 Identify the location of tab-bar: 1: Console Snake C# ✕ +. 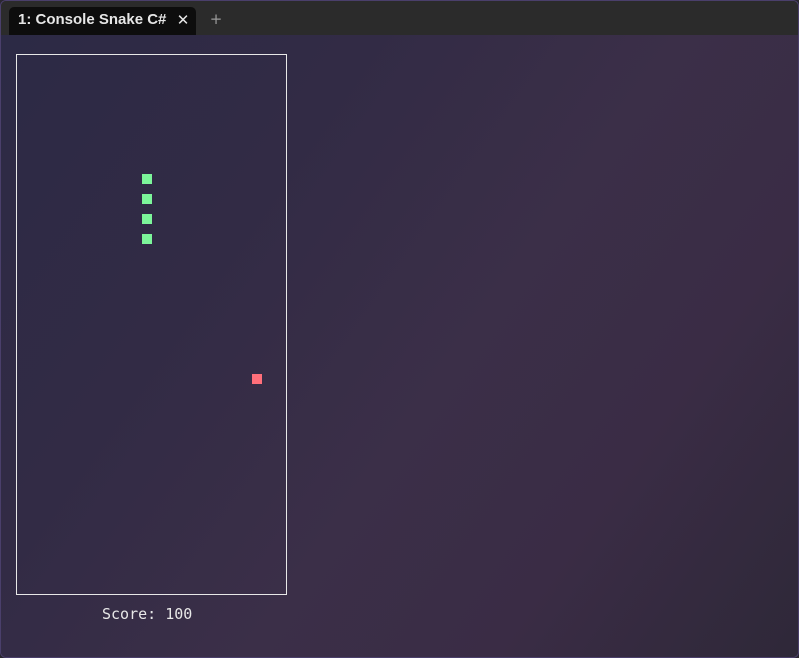
(399, 18).